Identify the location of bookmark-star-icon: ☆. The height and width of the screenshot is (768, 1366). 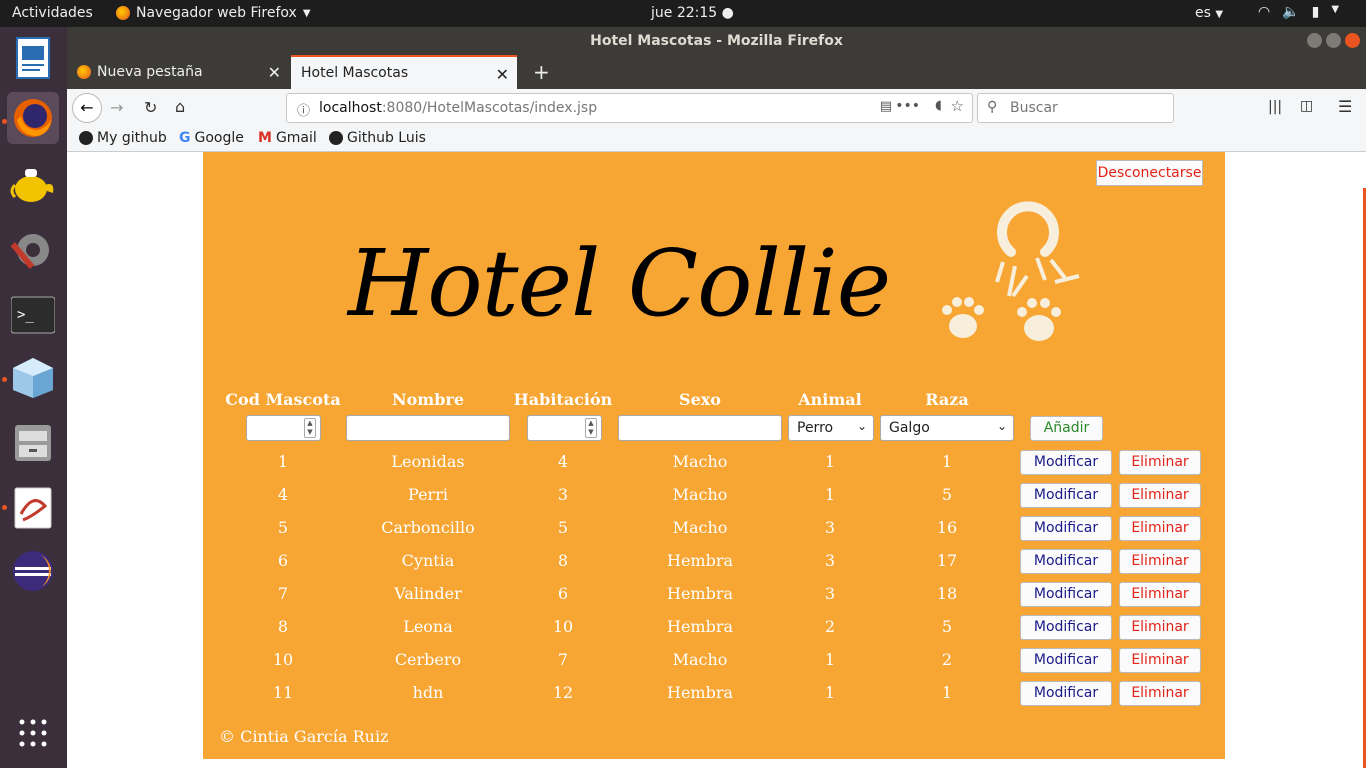
(957, 106).